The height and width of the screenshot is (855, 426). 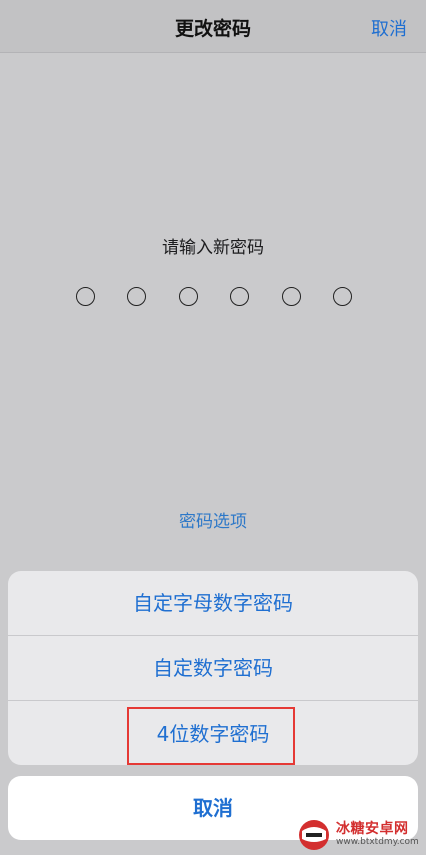 What do you see at coordinates (213, 603) in the screenshot?
I see `option-custom-alphanumeric: 自定字母数字密码` at bounding box center [213, 603].